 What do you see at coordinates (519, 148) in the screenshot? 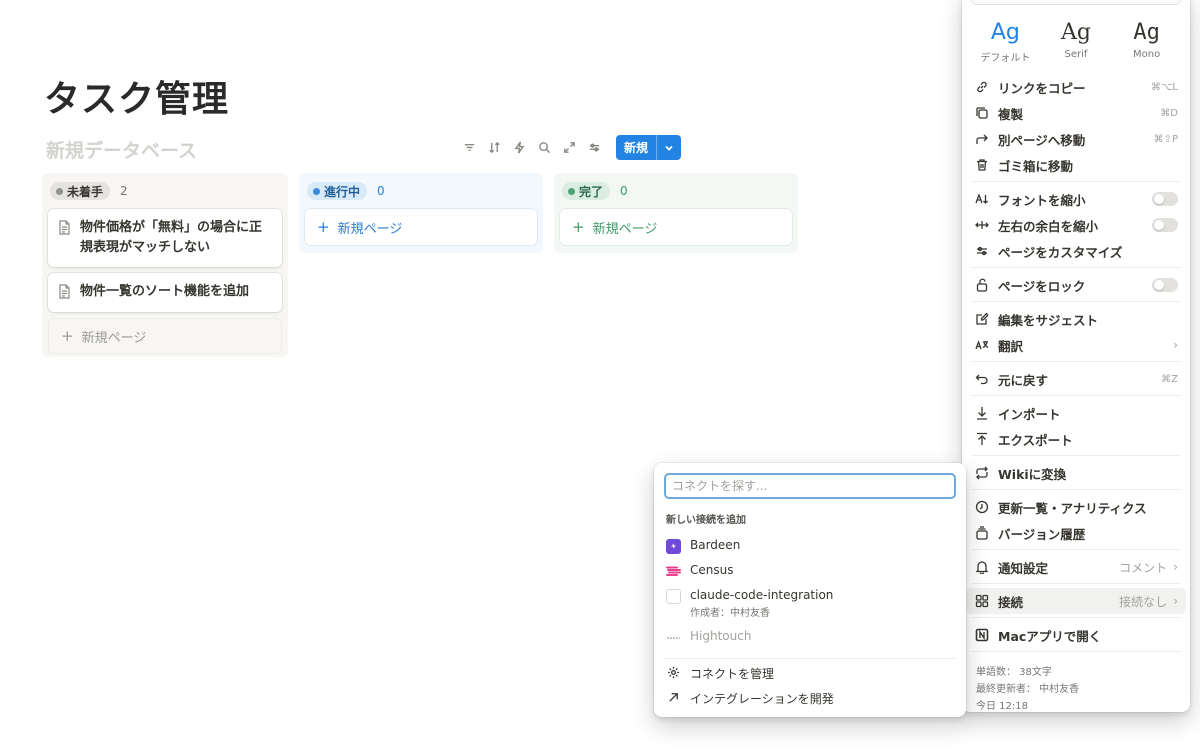
I see `automation-icon` at bounding box center [519, 148].